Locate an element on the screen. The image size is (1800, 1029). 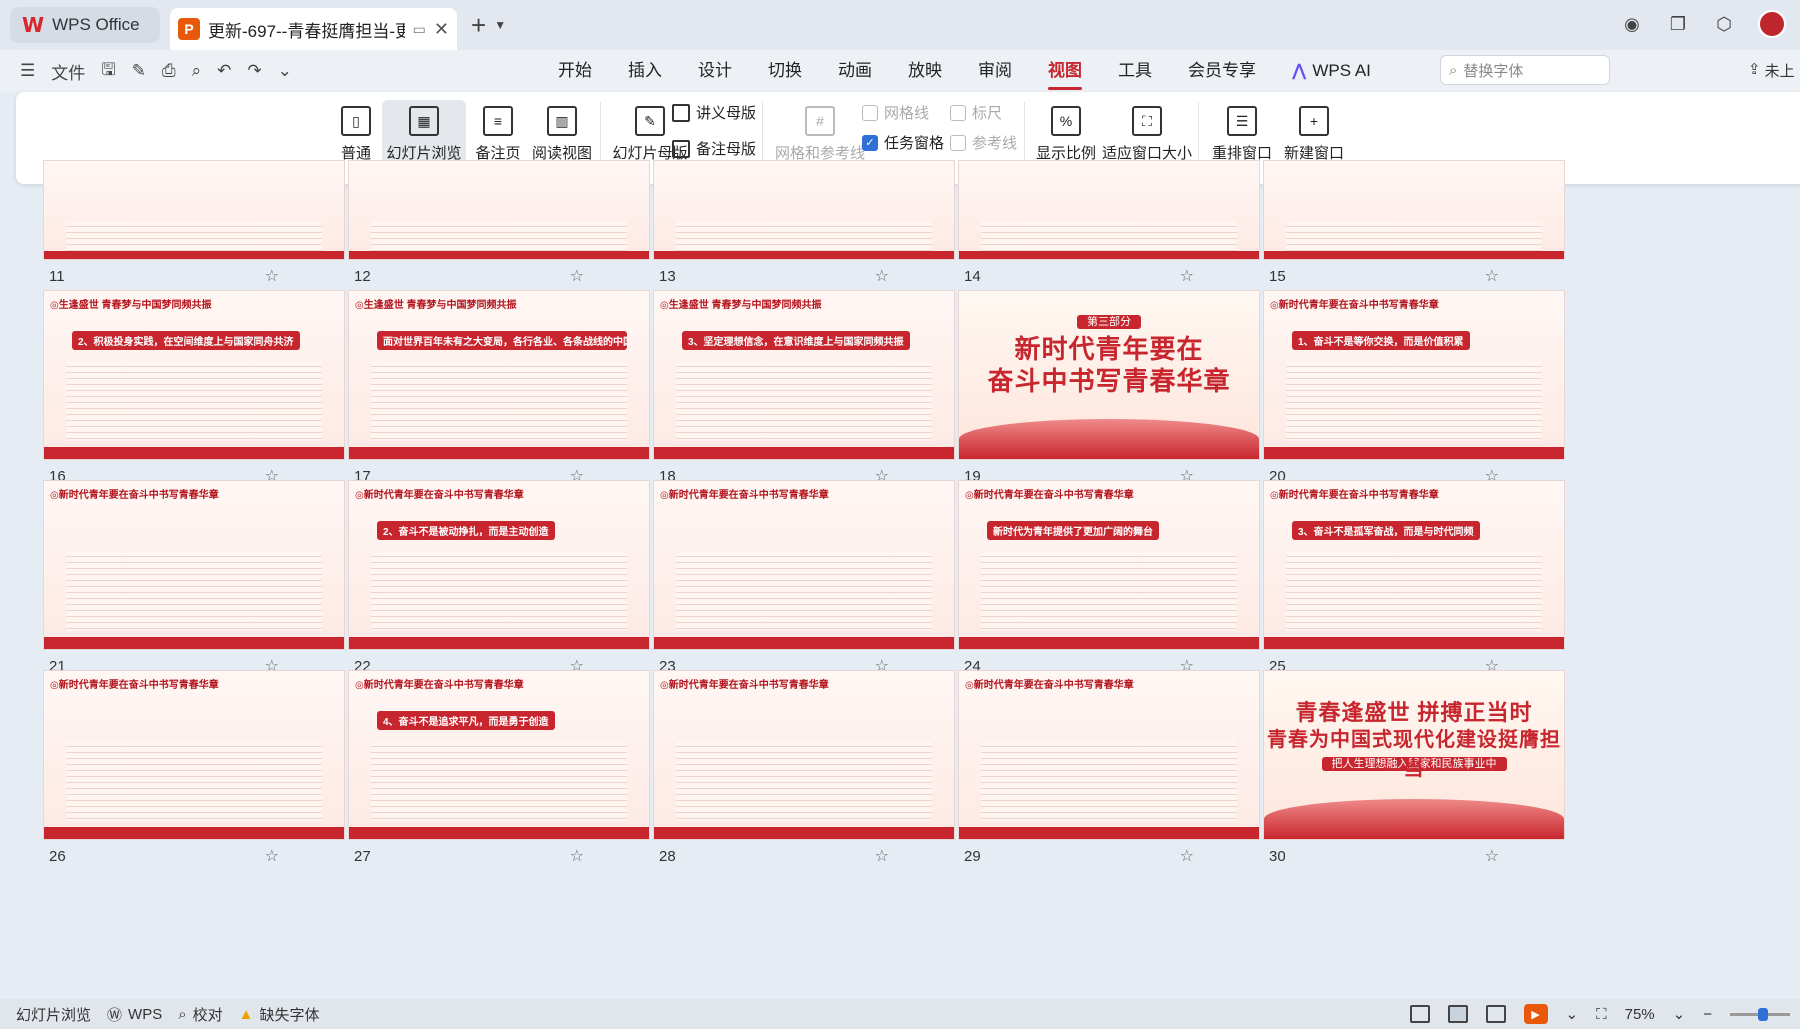
slide-thumbnail-cell: 14 ☆ is located at coordinates (1109, 226).